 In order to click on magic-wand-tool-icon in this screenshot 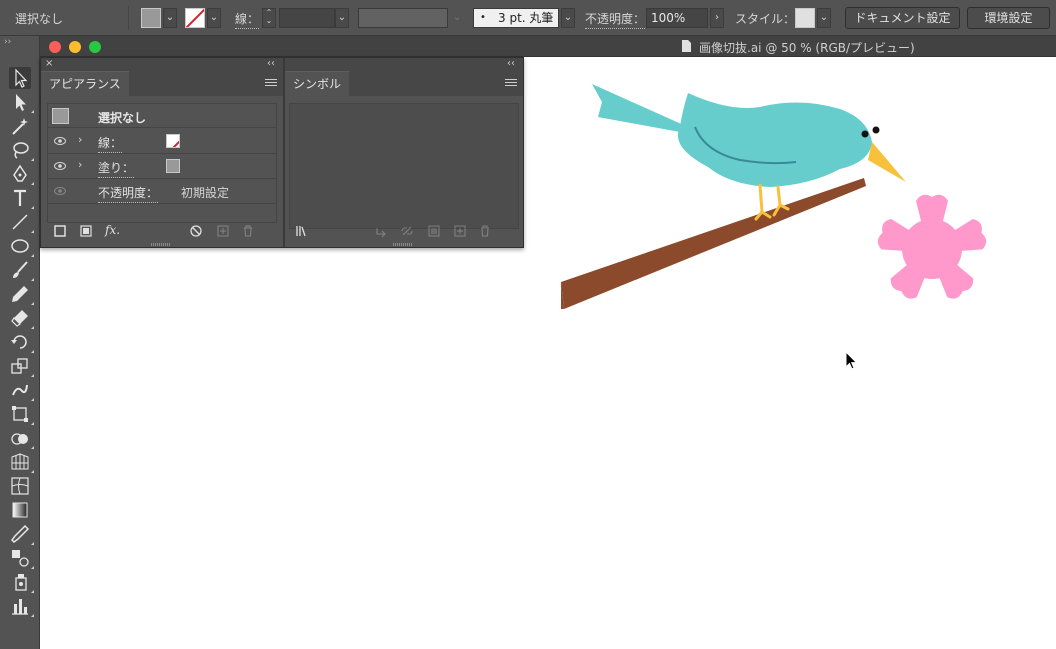, I will do `click(20, 126)`.